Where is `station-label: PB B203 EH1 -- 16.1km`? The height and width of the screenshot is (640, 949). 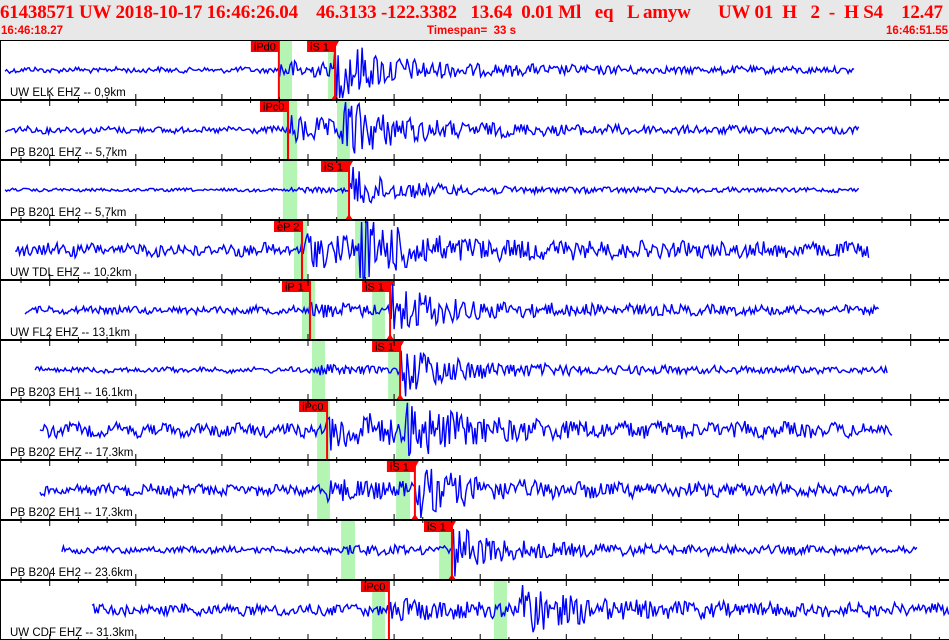 station-label: PB B203 EH1 -- 16.1km is located at coordinates (71, 393).